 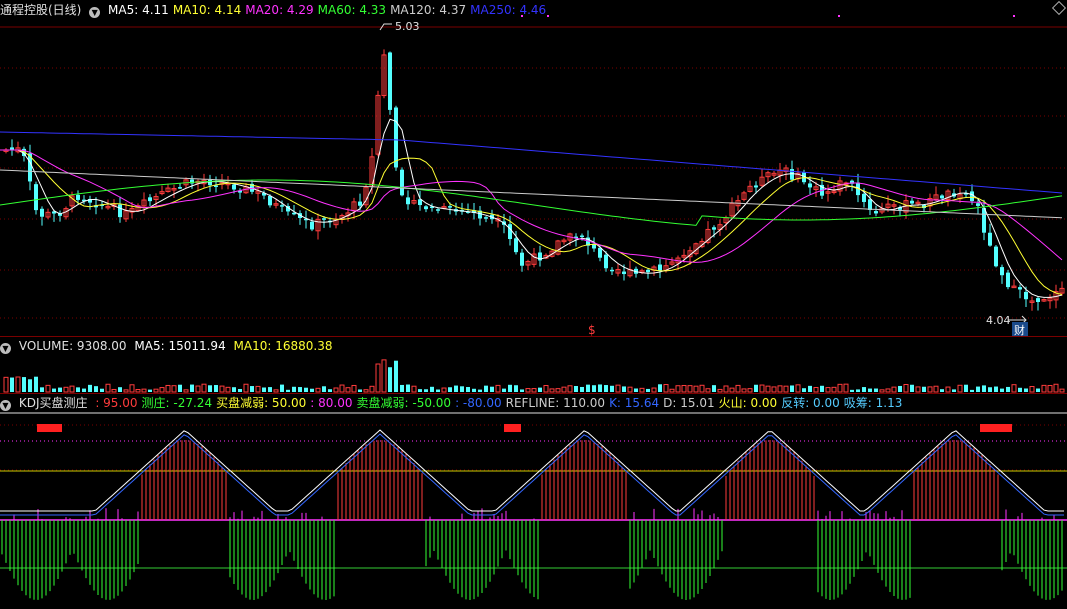 What do you see at coordinates (592, 330) in the screenshot?
I see `event-marker: $` at bounding box center [592, 330].